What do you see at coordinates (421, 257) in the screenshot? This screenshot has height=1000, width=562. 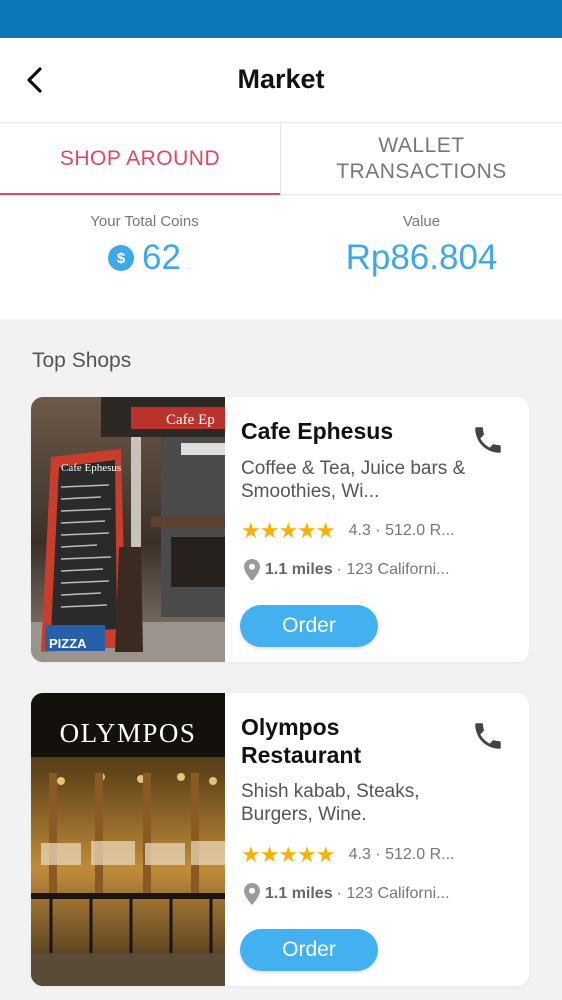 I see `value-amount: Rp86.804` at bounding box center [421, 257].